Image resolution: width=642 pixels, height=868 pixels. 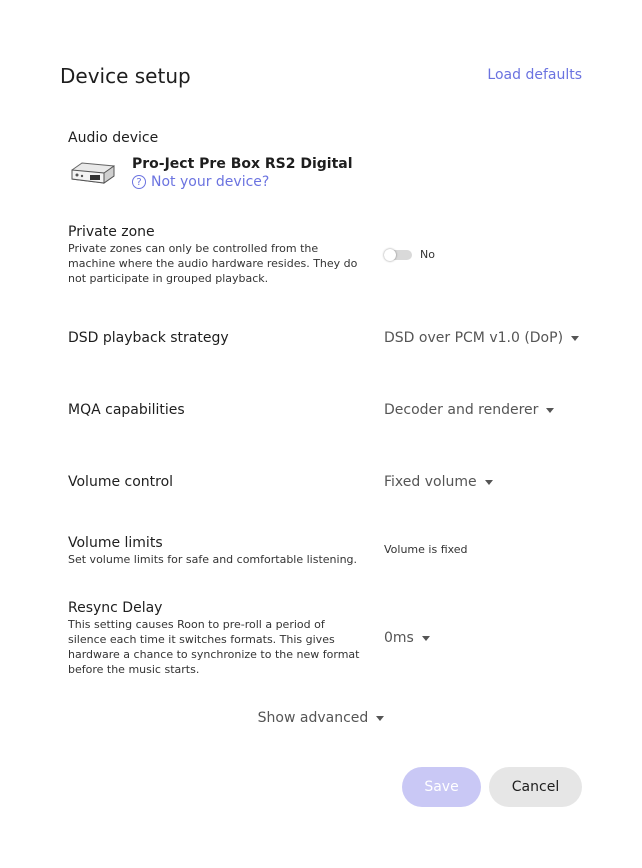 I want to click on page-title: Device setup, so click(x=125, y=76).